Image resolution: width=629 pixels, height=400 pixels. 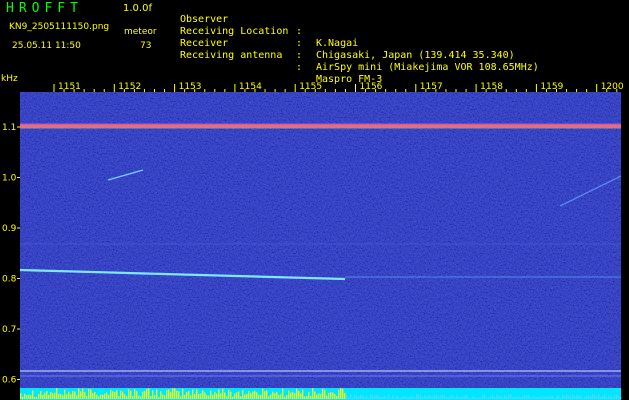 I want to click on frequency-tick-label: 0.7, so click(x=9, y=330).